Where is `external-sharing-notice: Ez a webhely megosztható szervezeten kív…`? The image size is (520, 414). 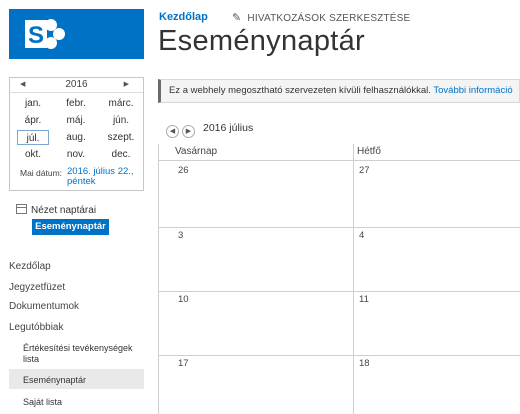
external-sharing-notice: Ez a webhely megosztható szervezeten kív… is located at coordinates (339, 91).